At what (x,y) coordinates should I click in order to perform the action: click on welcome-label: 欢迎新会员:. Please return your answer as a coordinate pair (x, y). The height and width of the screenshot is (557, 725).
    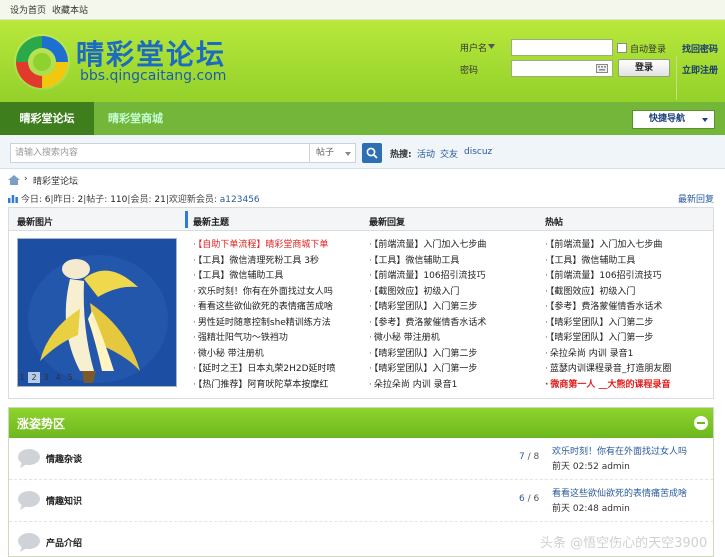
    Looking at the image, I should click on (192, 200).